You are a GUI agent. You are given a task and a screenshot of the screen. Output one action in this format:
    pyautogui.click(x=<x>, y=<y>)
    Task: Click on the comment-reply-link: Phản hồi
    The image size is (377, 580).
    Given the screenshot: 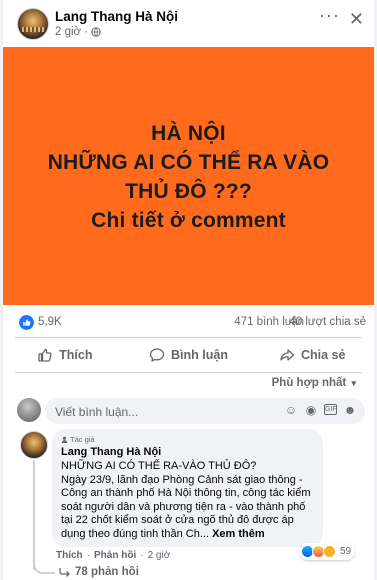 What is the action you would take?
    pyautogui.click(x=115, y=555)
    